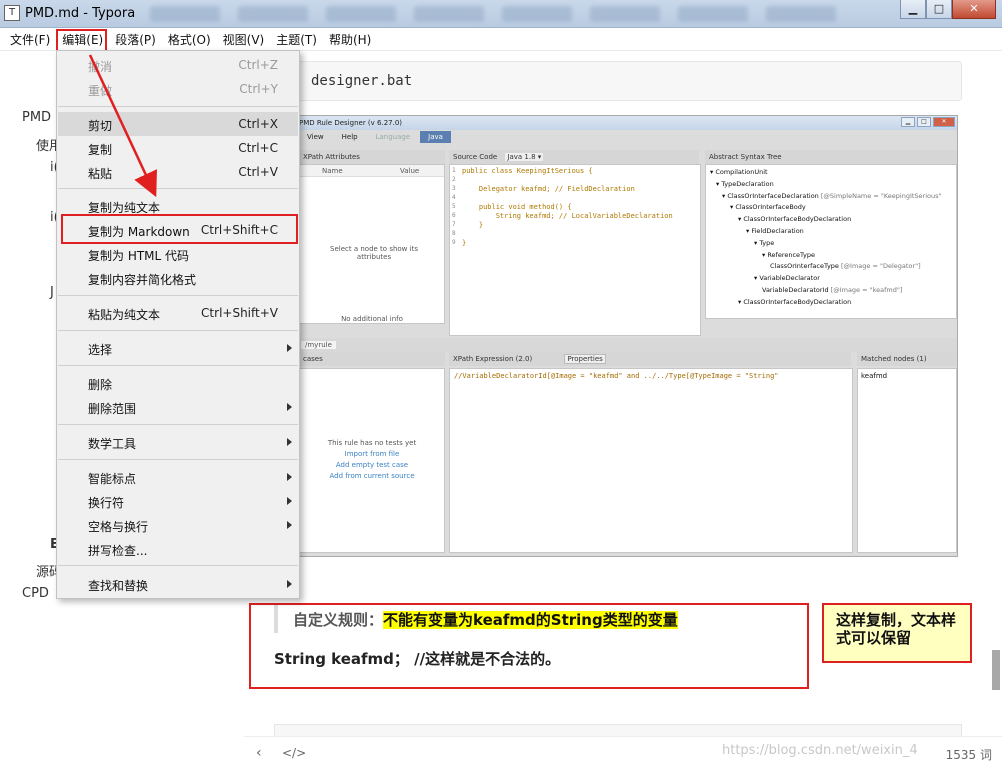 Image resolution: width=1002 pixels, height=769 pixels. What do you see at coordinates (618, 730) in the screenshot?
I see `code-block` at bounding box center [618, 730].